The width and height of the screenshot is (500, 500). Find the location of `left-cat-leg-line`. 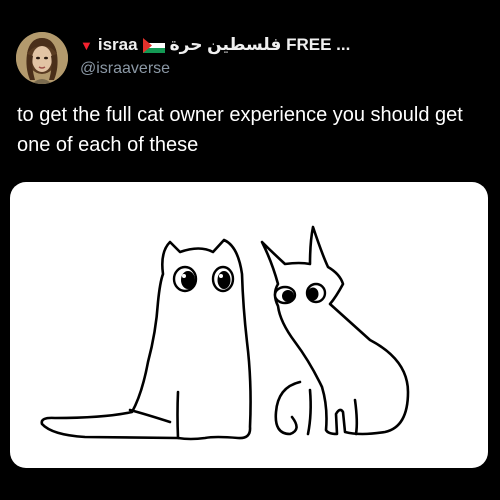

left-cat-leg-line is located at coordinates (178, 415).